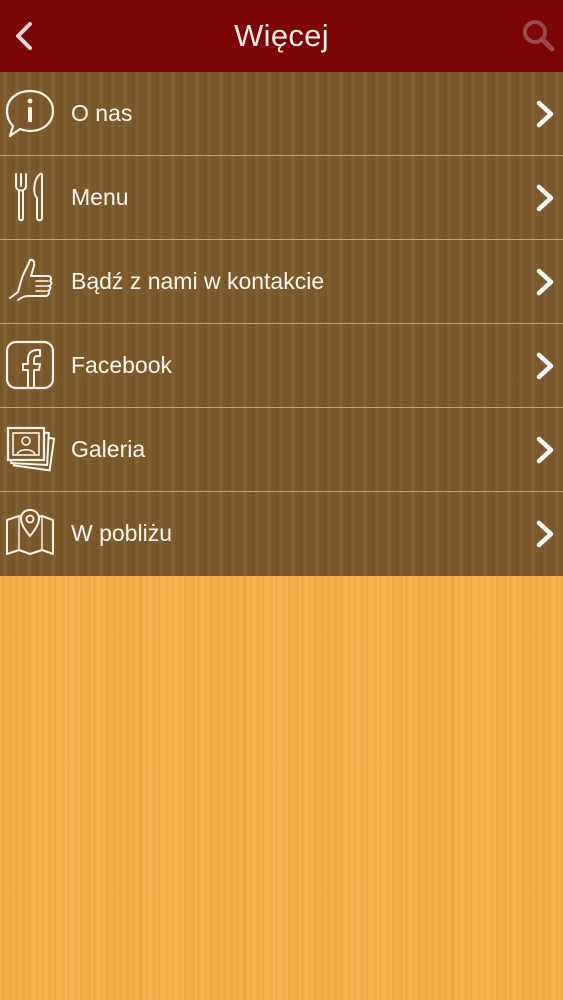  I want to click on menu-item-facebook: Facebook, so click(281, 366).